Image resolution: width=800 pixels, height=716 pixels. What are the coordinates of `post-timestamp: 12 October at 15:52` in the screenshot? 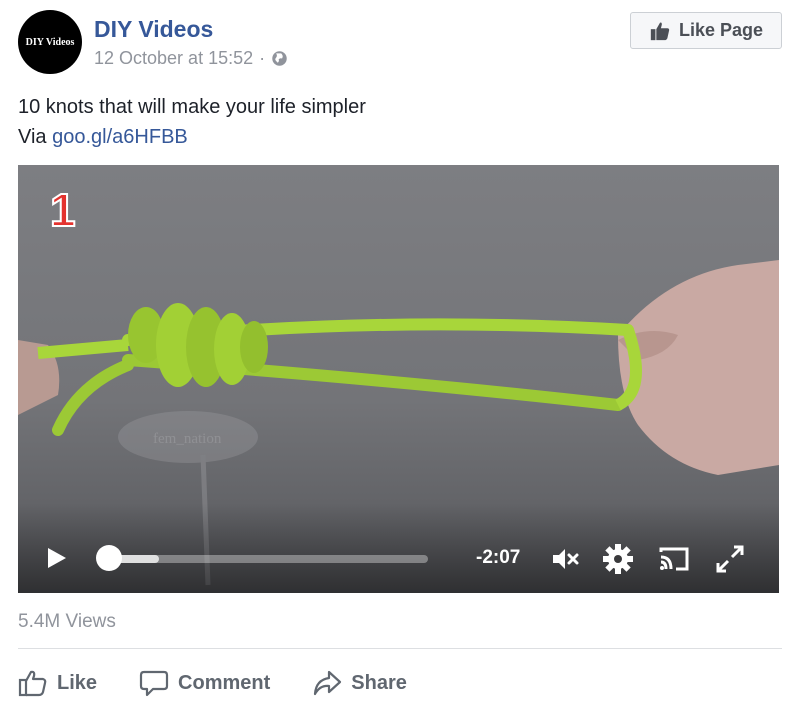 It's located at (173, 58).